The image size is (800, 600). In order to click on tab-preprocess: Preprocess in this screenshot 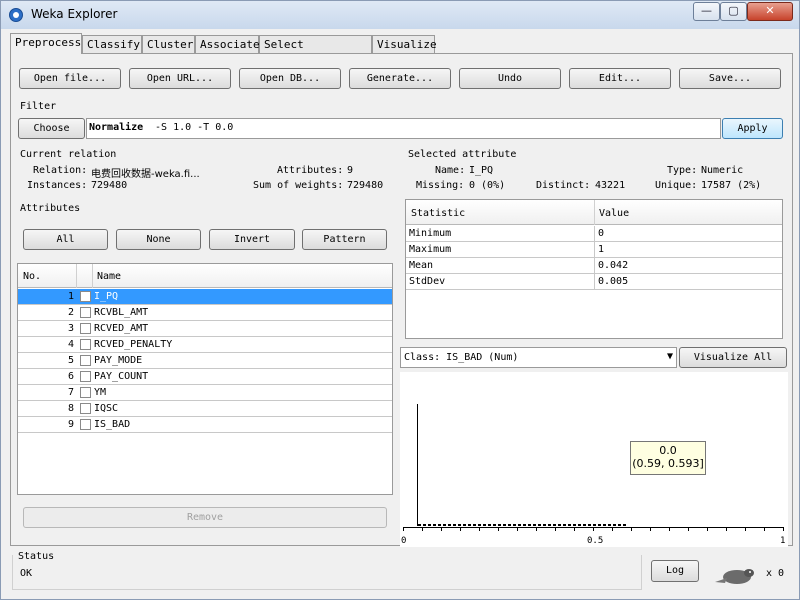, I will do `click(46, 43)`.